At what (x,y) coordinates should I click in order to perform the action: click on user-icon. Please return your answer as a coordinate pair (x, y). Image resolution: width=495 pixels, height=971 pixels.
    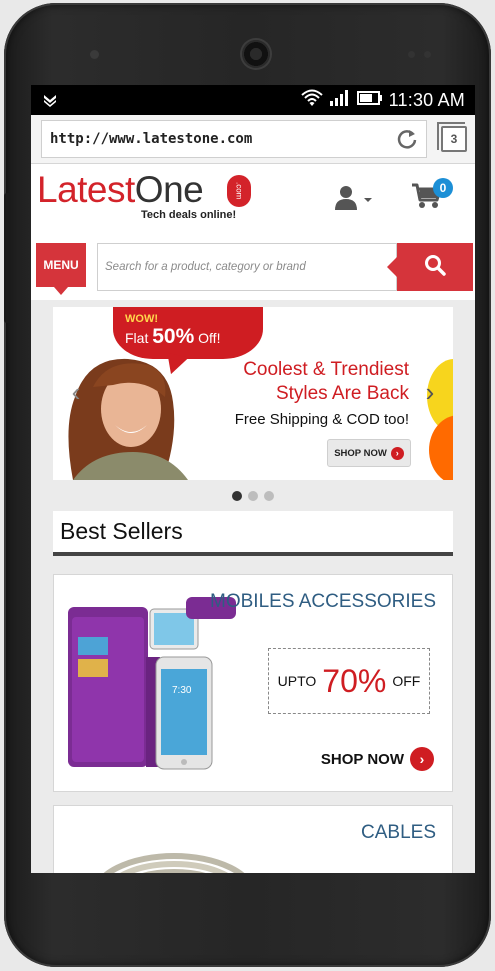
    Looking at the image, I should click on (346, 199).